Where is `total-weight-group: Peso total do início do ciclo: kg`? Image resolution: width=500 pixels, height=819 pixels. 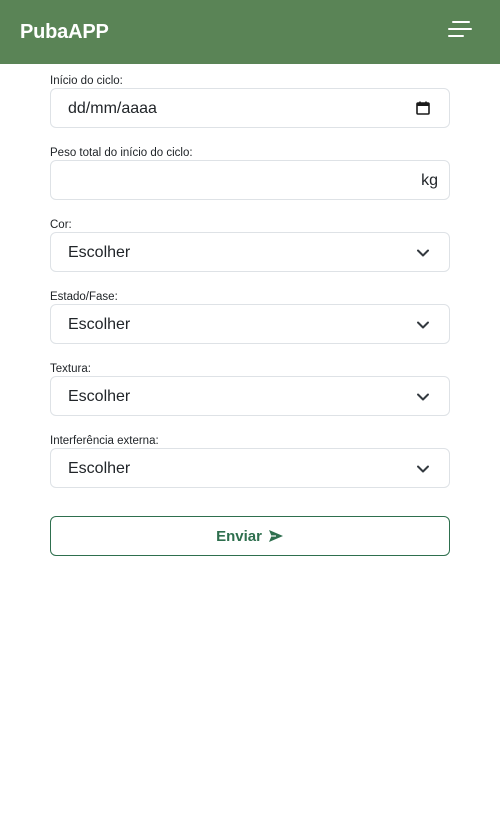
total-weight-group: Peso total do início do ciclo: kg is located at coordinates (250, 173).